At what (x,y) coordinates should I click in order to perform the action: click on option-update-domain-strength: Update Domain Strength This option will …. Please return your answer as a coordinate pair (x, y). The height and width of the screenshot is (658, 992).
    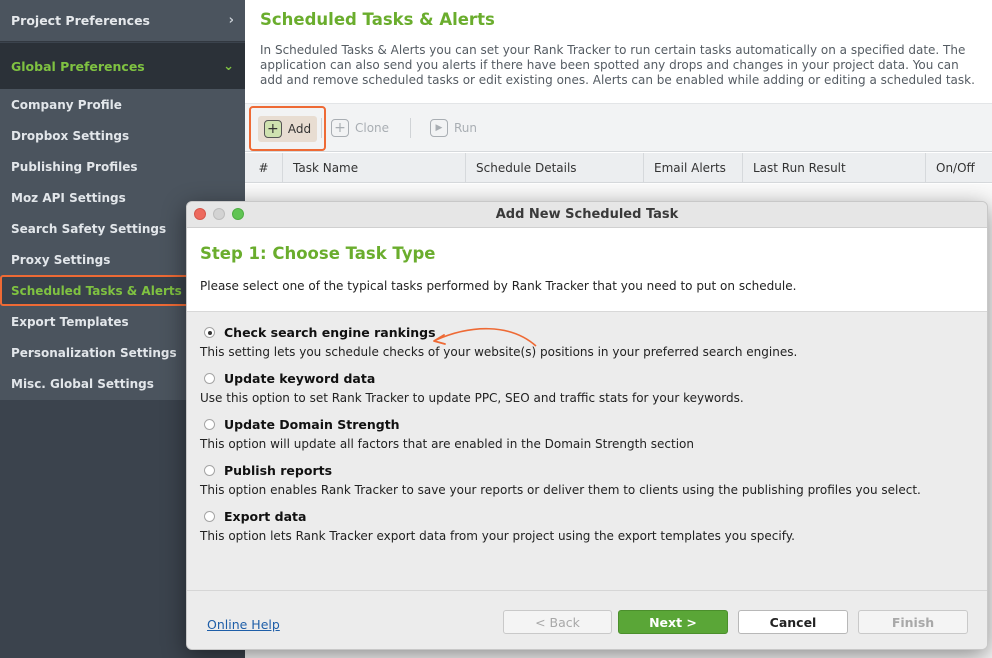
    Looking at the image, I should click on (447, 434).